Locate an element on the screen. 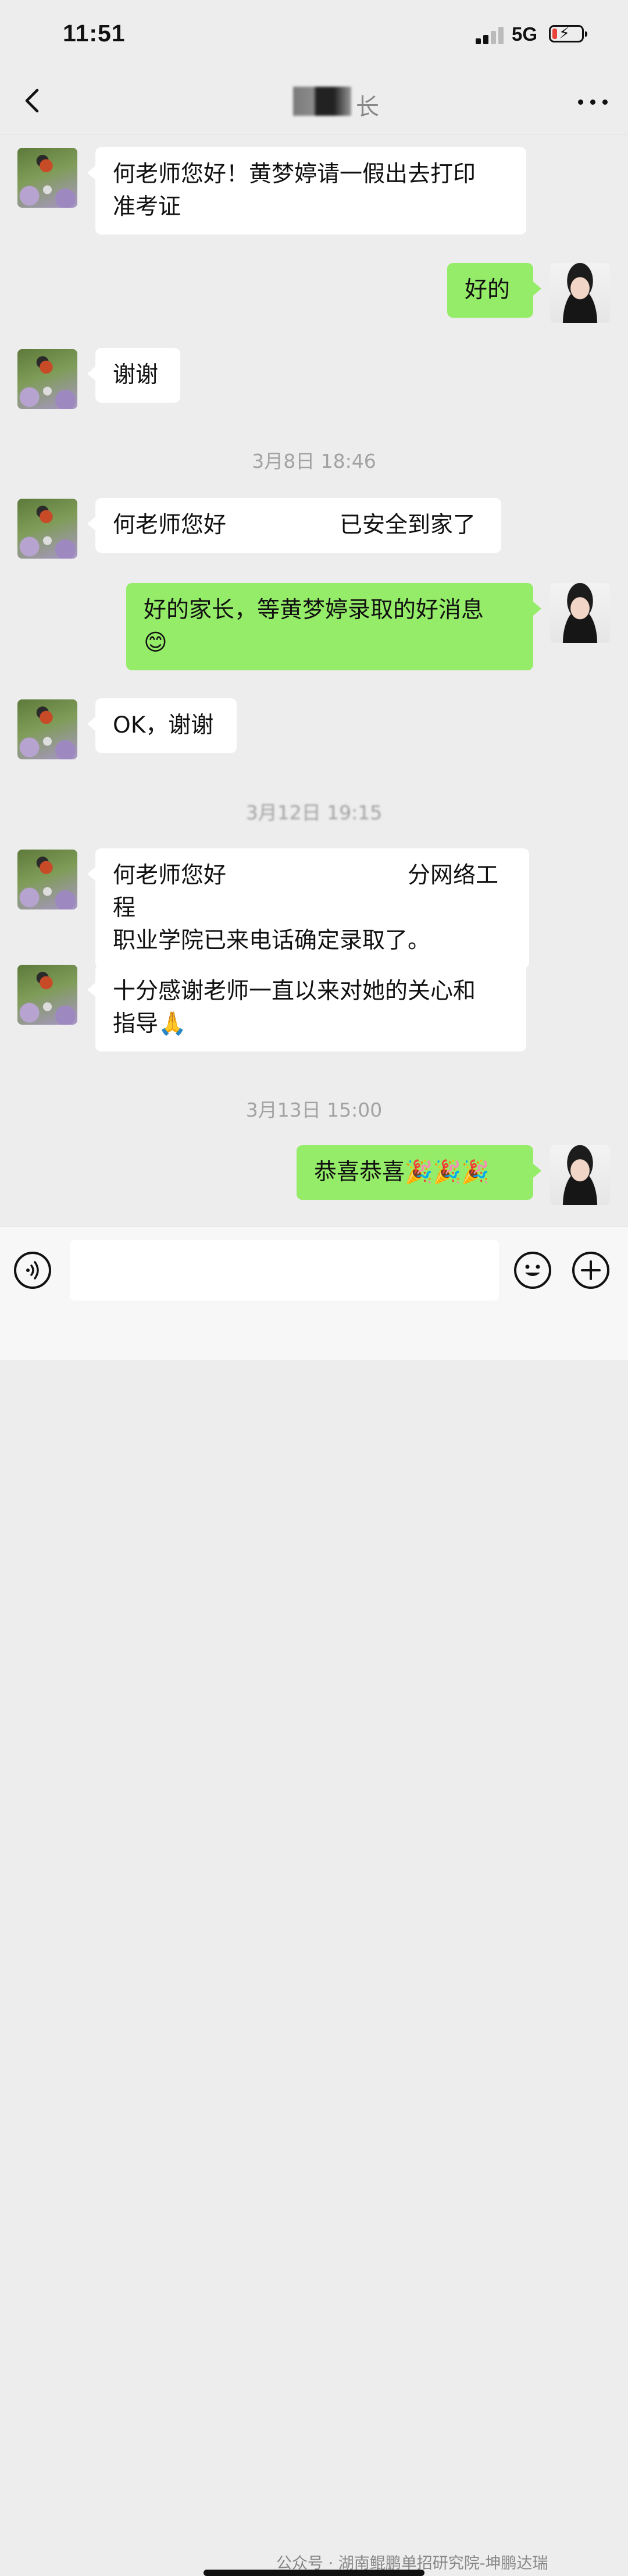 The image size is (628, 2576). voice-icon is located at coordinates (32, 1270).